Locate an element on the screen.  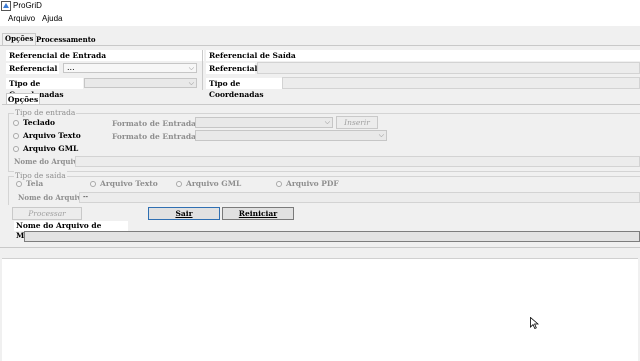
output-file-name-label: Nome do Arquivo is located at coordinates (52, 197).